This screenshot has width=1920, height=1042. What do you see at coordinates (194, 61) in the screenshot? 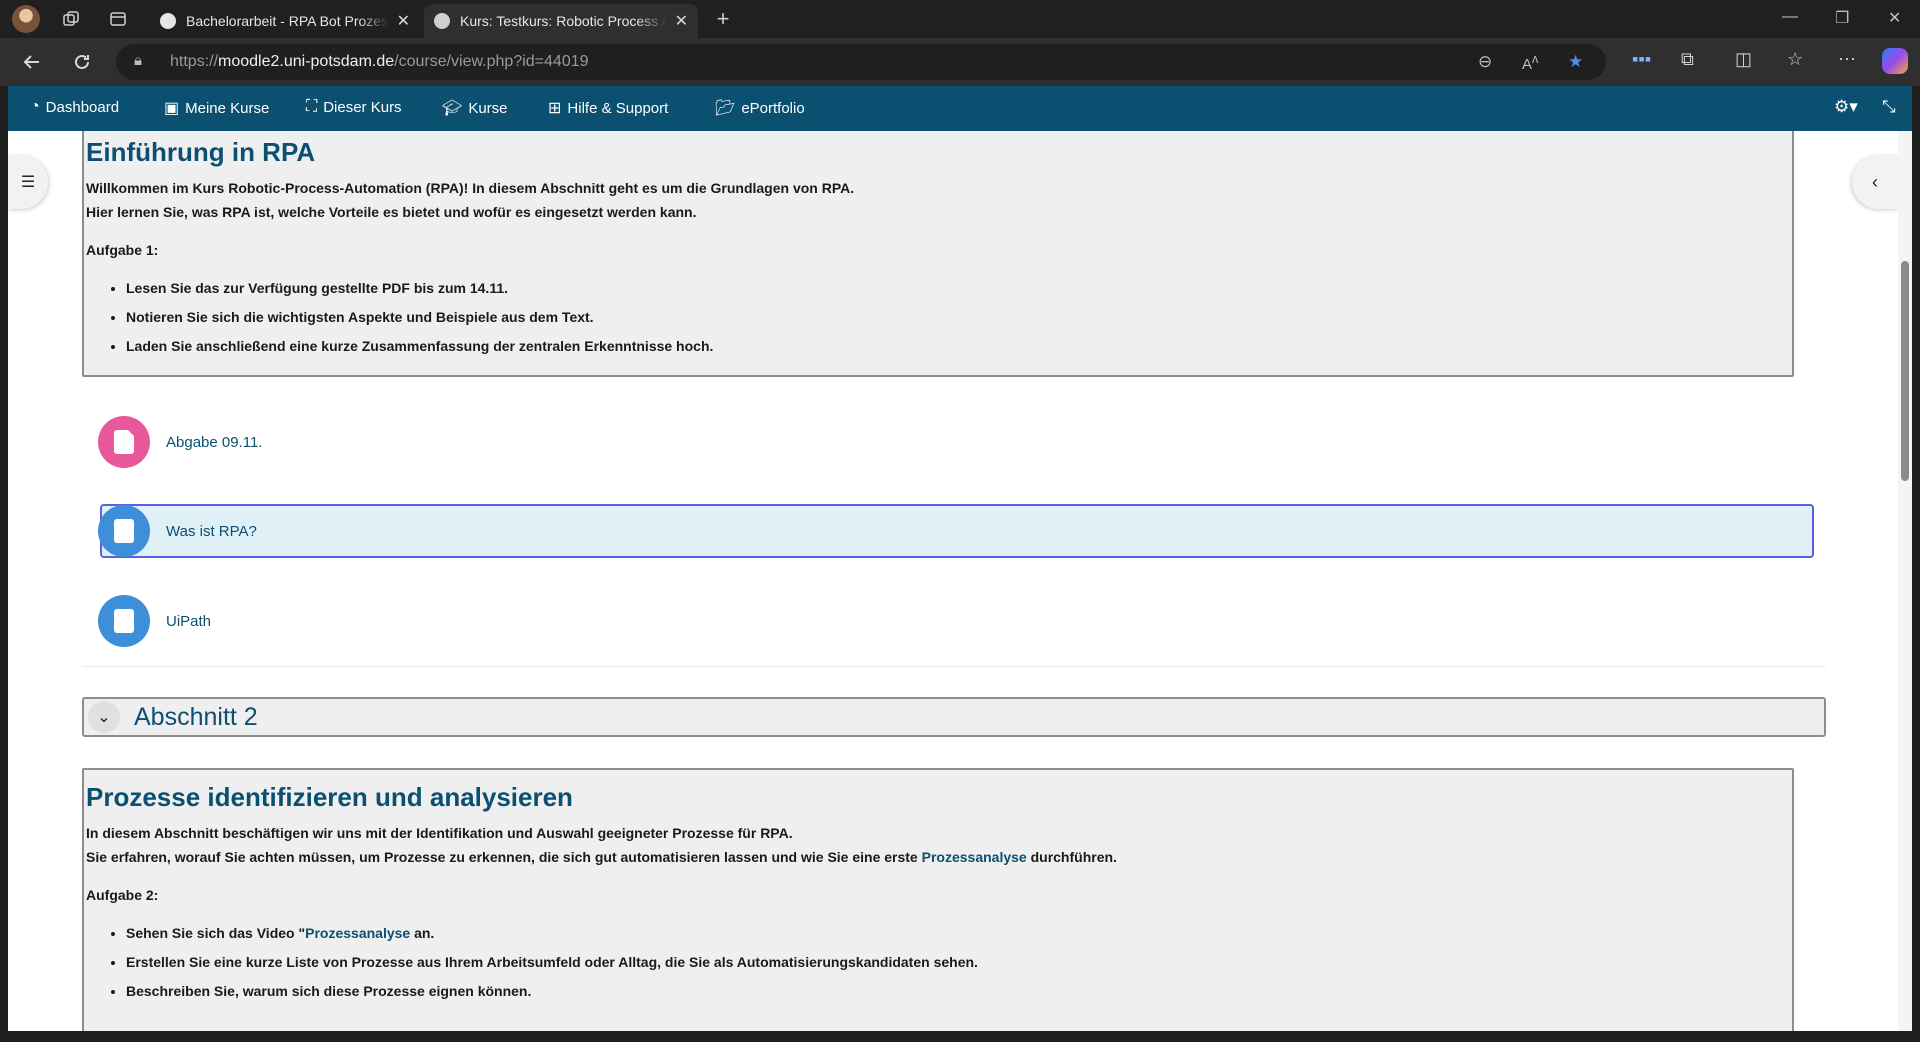
I see `url-prefix: https://` at bounding box center [194, 61].